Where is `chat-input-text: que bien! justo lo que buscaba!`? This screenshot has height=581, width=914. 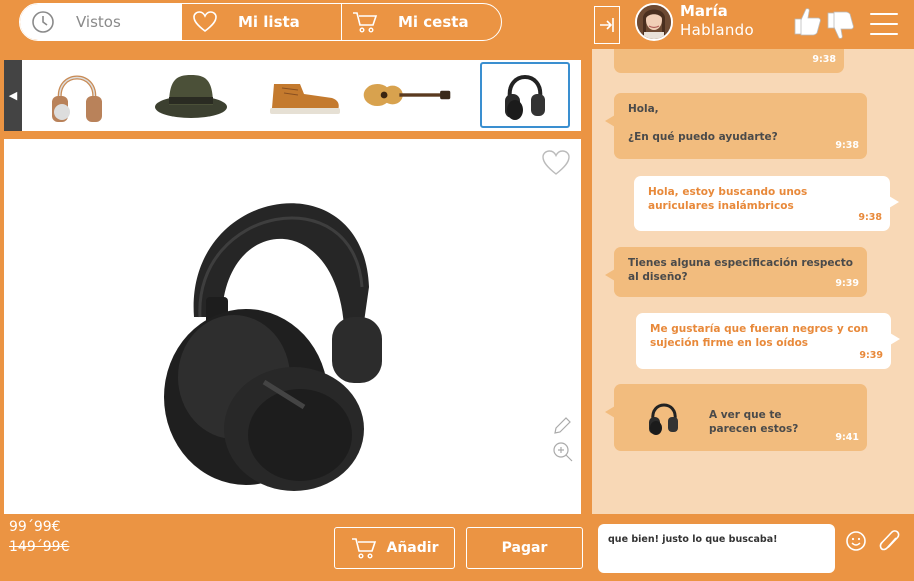
chat-input-text: que bien! justo lo que buscaba! is located at coordinates (693, 539).